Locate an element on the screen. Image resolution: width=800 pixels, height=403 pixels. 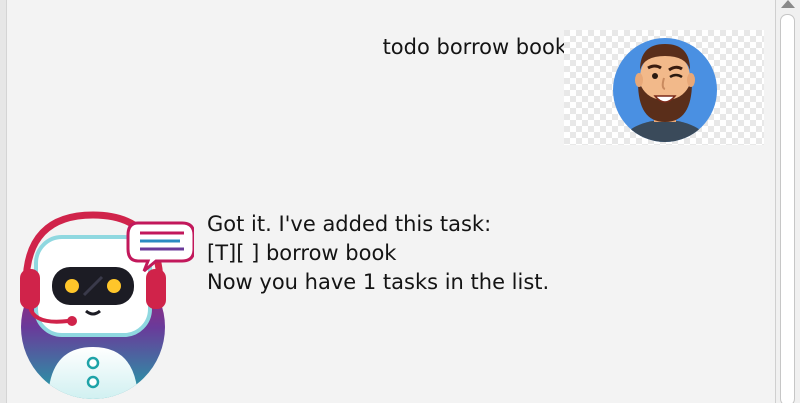
bot-message-line: Now you have 1 tasks in the list. is located at coordinates (378, 282).